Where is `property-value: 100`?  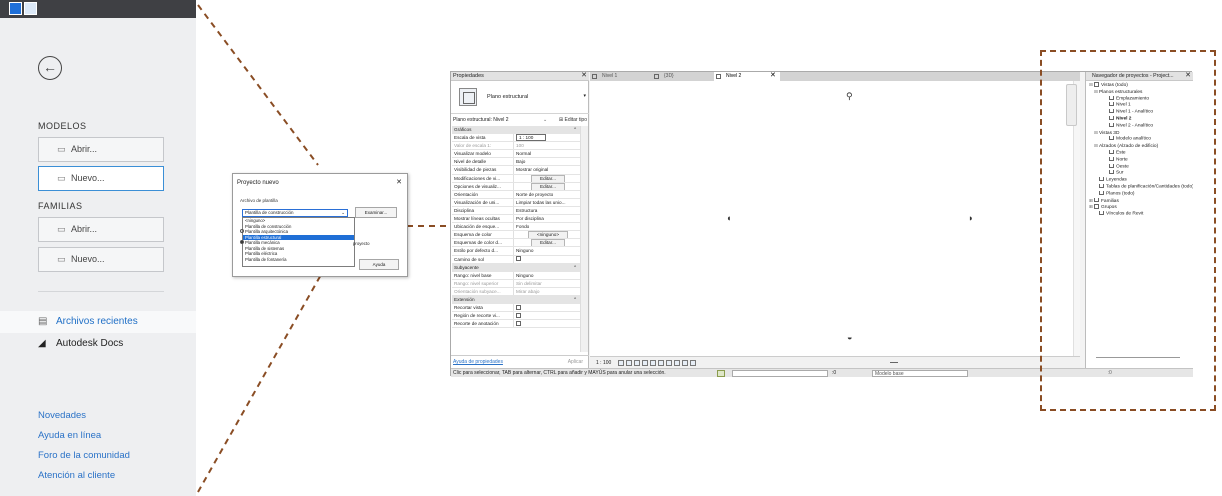 property-value: 100 is located at coordinates (546, 146).